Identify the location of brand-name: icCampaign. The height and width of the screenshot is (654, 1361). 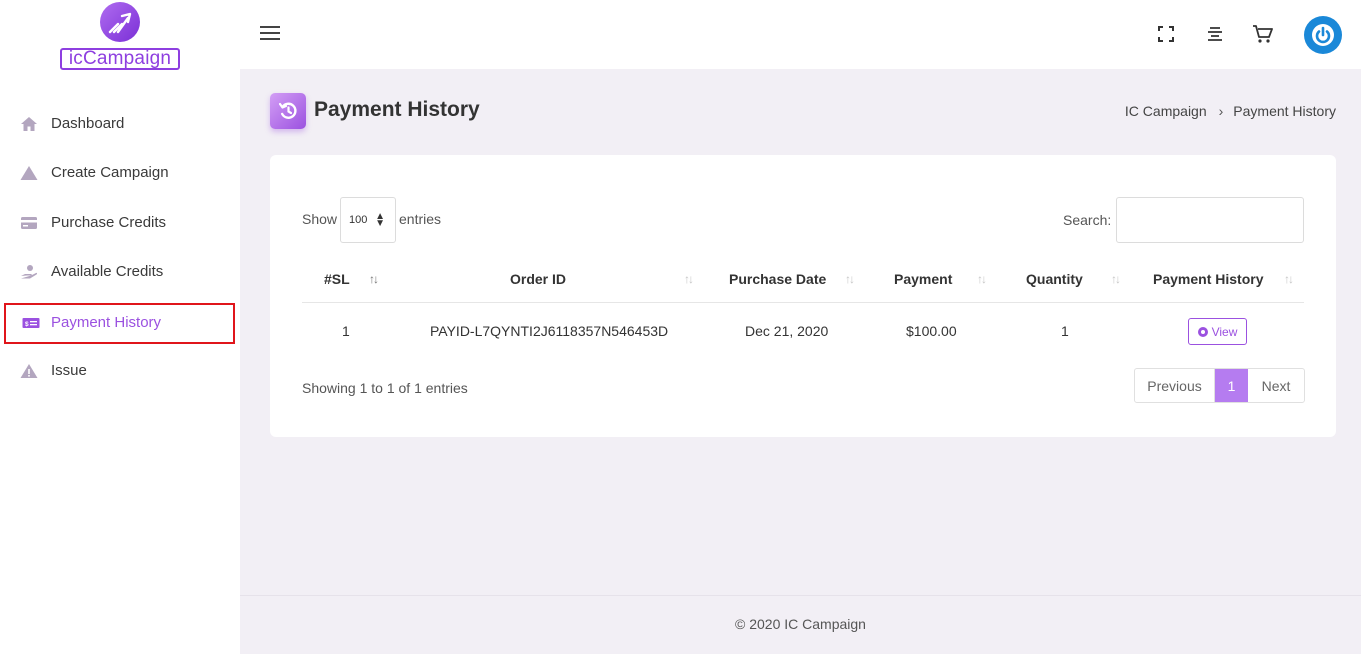
(120, 59).